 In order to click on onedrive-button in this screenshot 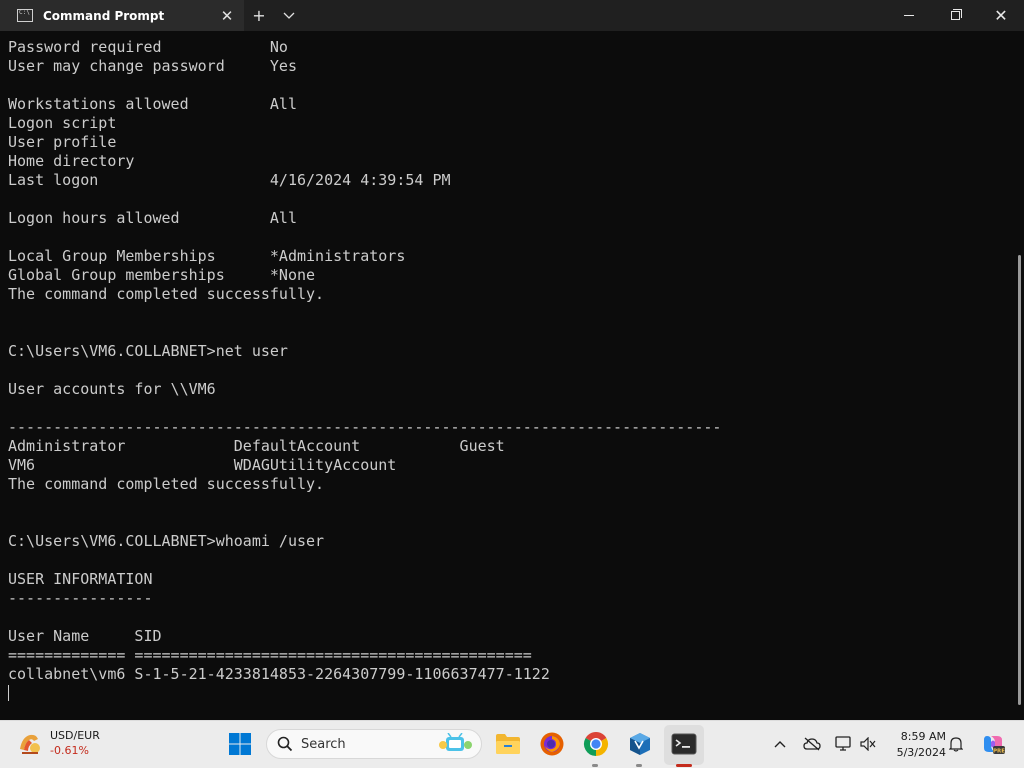, I will do `click(812, 744)`.